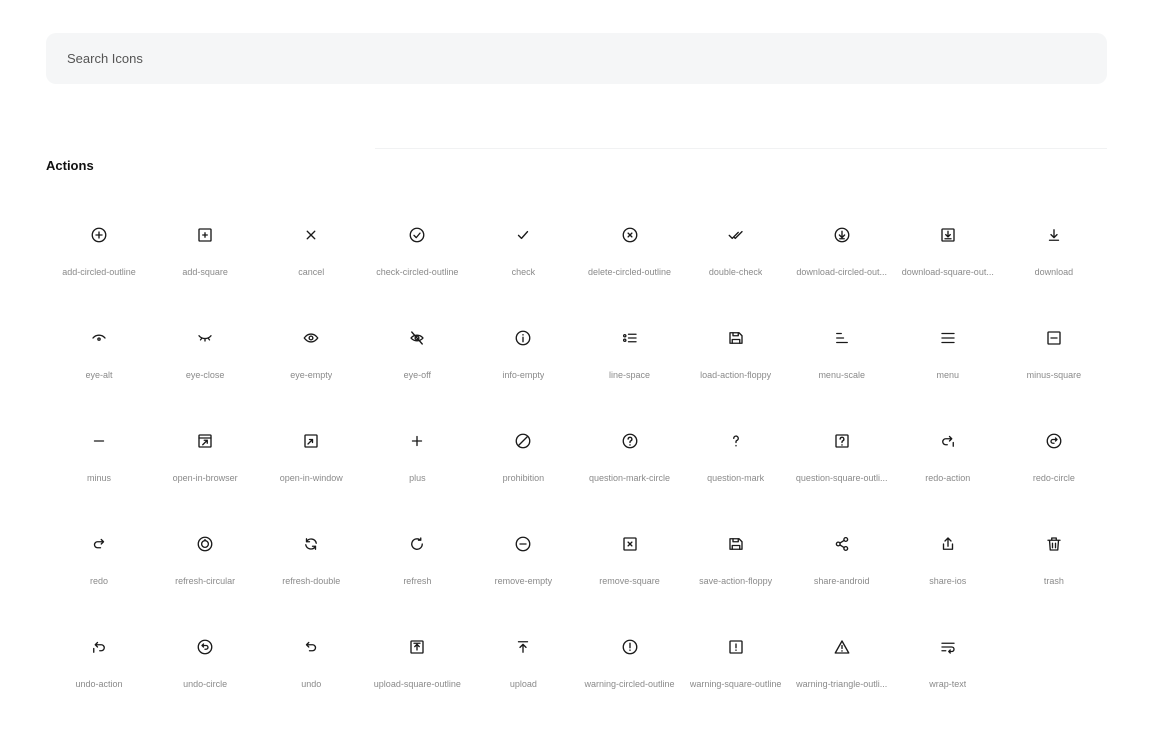 The height and width of the screenshot is (749, 1163). Describe the element at coordinates (523, 566) in the screenshot. I see `icon-tile-remove-empty: remove-empty` at that location.